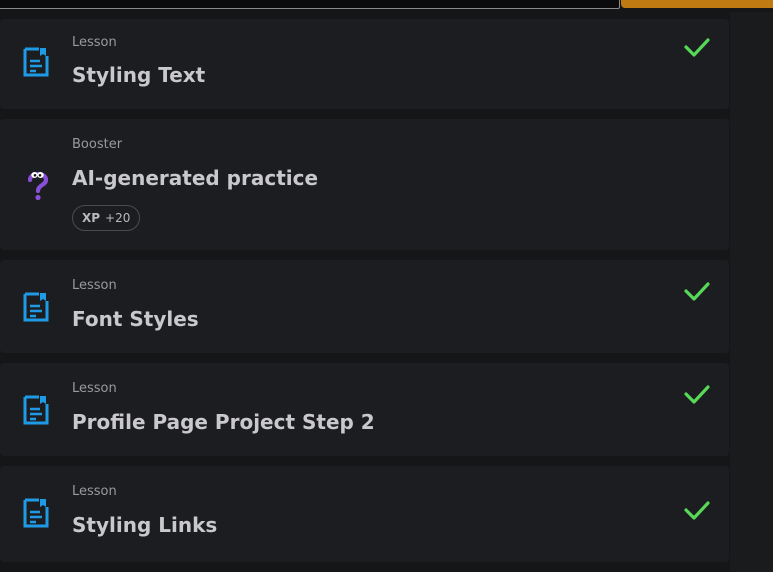 The width and height of the screenshot is (773, 572). I want to click on xp-label: XP, so click(91, 218).